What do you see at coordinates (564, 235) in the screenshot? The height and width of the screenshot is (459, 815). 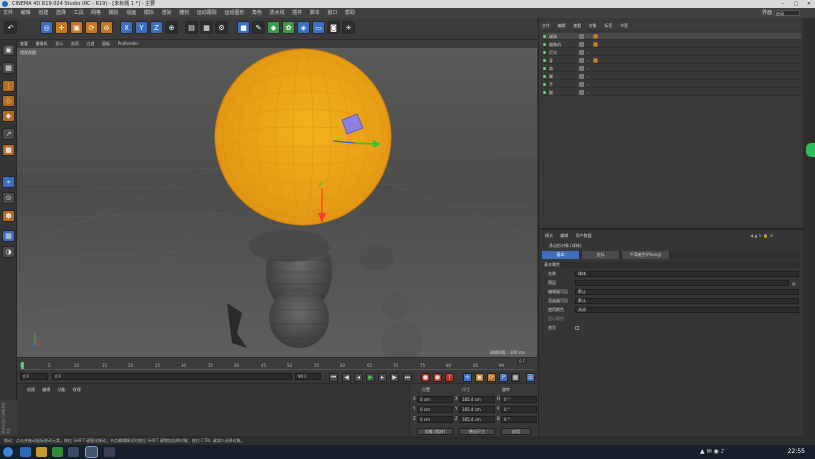 I see `attr-menu-edit: 编辑` at bounding box center [564, 235].